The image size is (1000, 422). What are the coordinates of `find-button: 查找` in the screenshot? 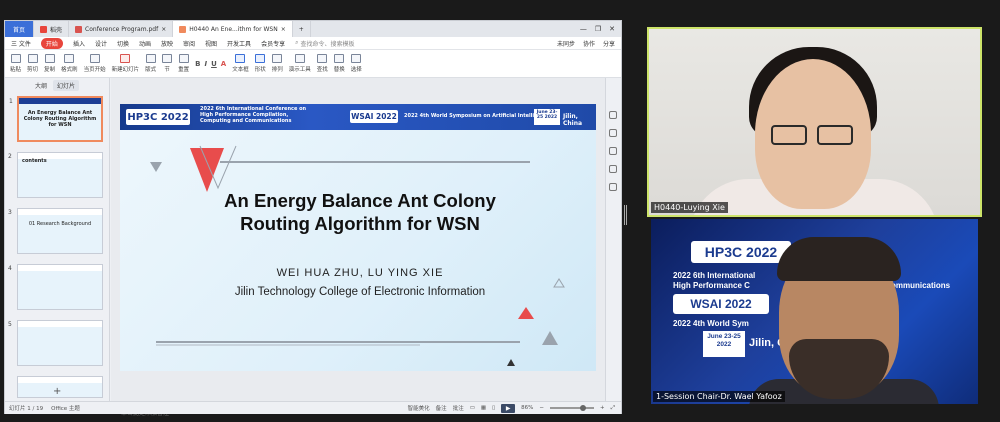 It's located at (322, 63).